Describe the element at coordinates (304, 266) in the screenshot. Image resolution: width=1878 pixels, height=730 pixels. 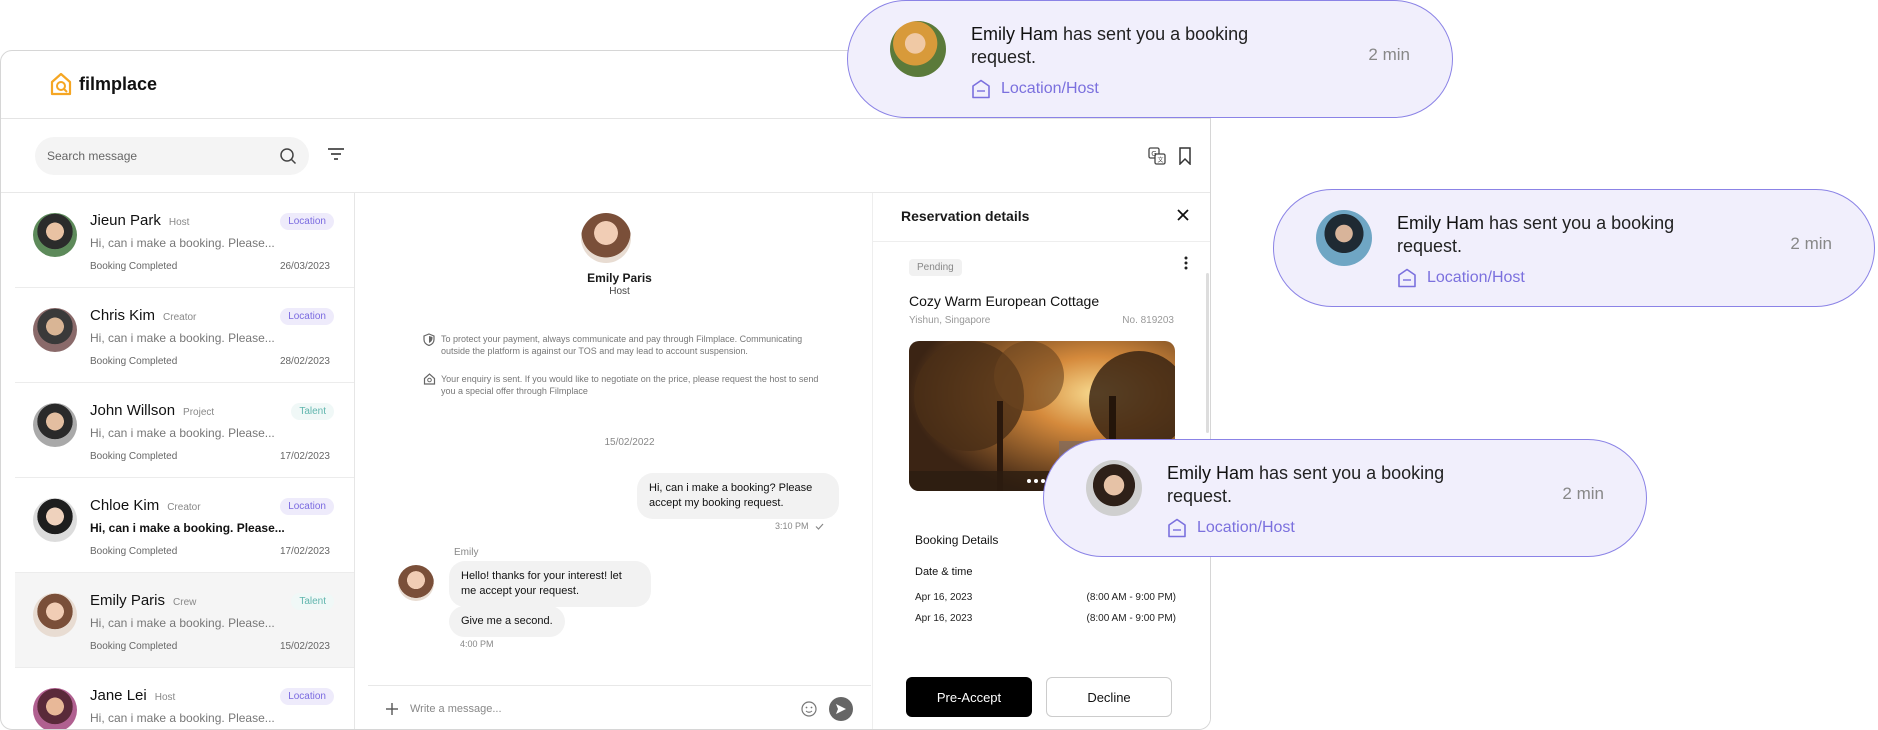
I see `conversation-date: 26/03/2023` at that location.